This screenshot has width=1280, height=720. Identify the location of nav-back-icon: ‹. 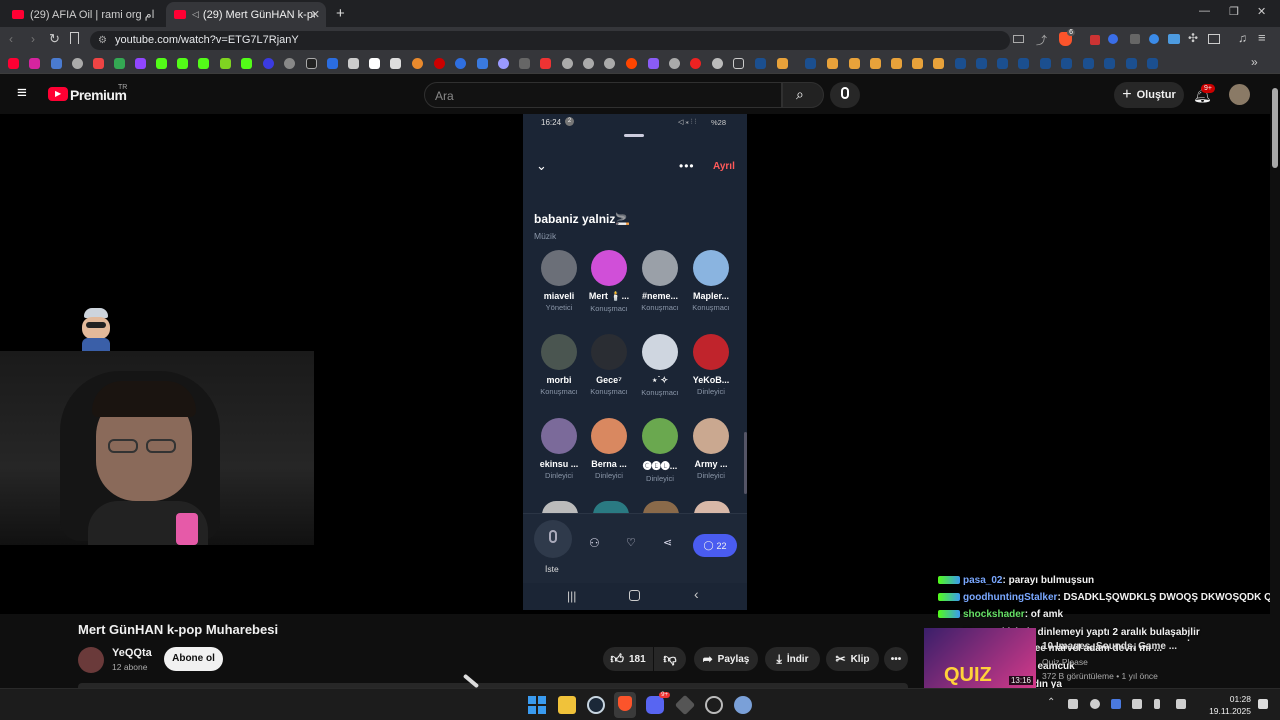
(696, 594).